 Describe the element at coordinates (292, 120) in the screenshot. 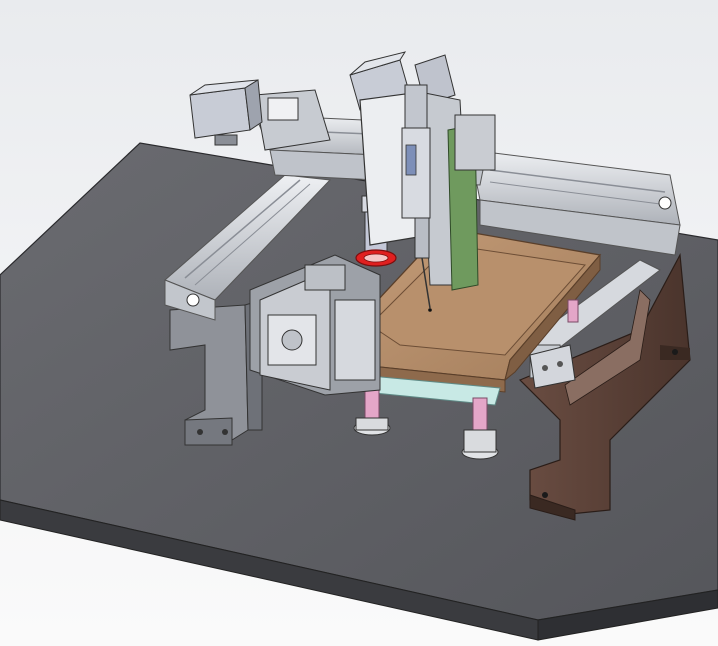

I see `gantry-end-bracket-left` at that location.